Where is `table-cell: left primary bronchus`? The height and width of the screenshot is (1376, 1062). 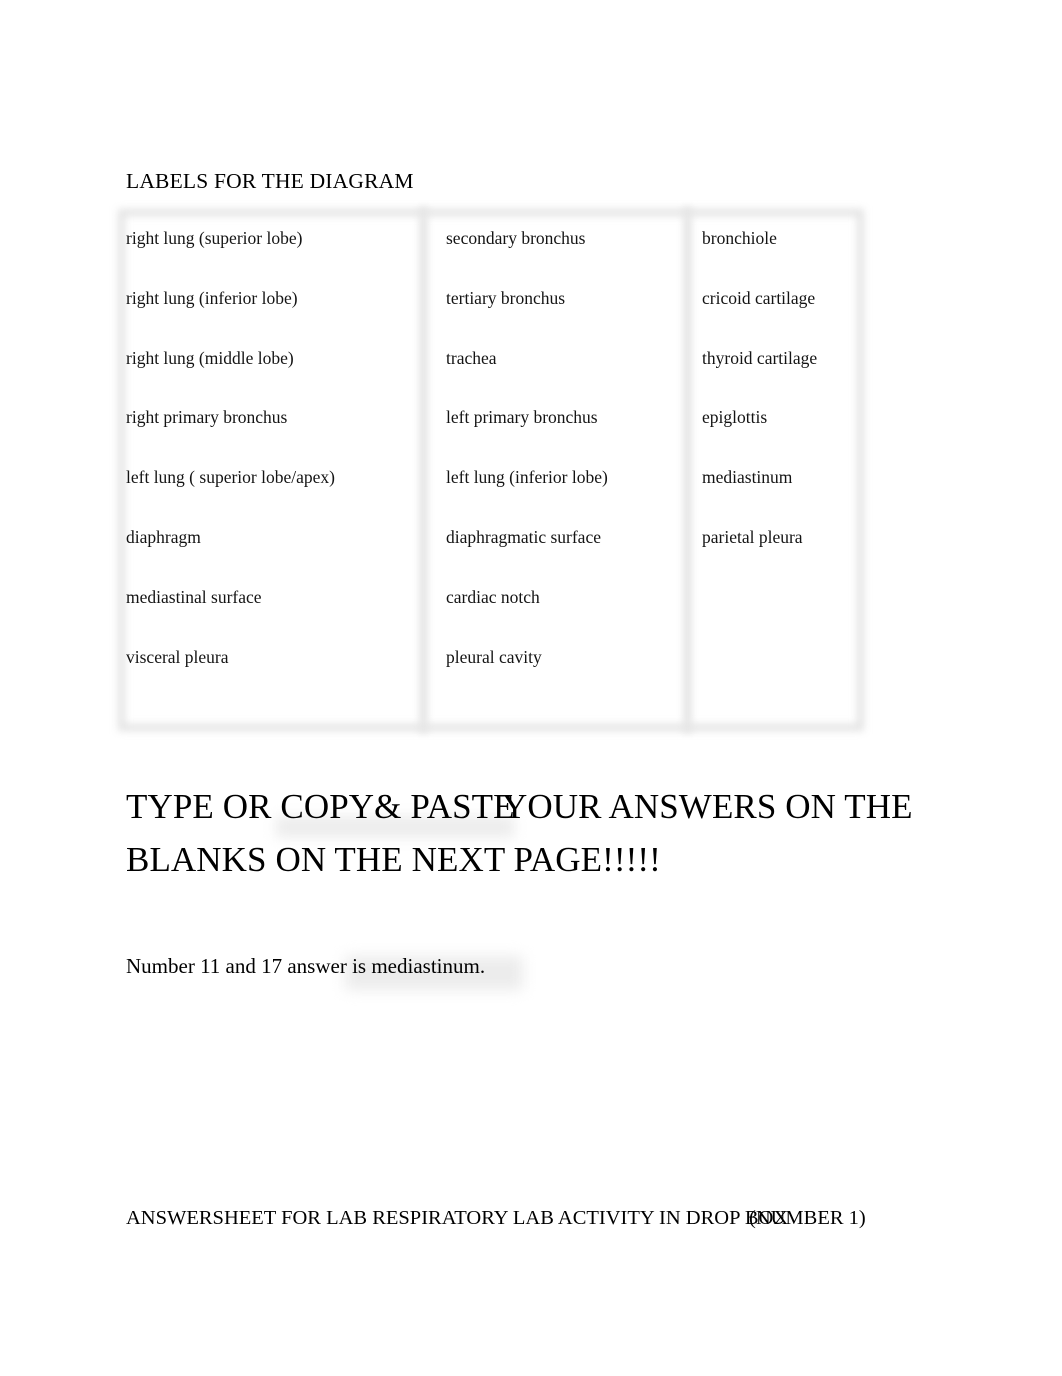
table-cell: left primary bronchus is located at coordinates (522, 417).